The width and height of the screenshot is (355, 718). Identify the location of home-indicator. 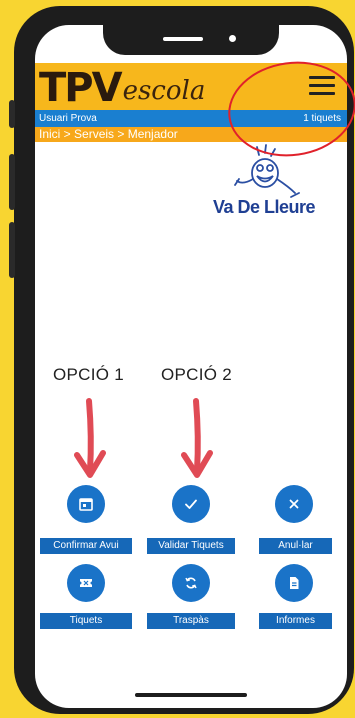
(191, 695).